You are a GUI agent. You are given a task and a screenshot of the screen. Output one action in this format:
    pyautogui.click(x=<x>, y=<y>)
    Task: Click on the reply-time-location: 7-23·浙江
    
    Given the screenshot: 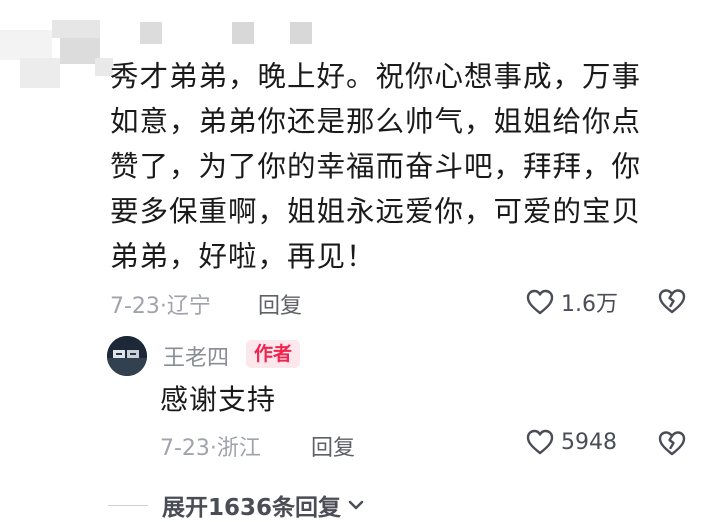 What is the action you would take?
    pyautogui.click(x=210, y=448)
    